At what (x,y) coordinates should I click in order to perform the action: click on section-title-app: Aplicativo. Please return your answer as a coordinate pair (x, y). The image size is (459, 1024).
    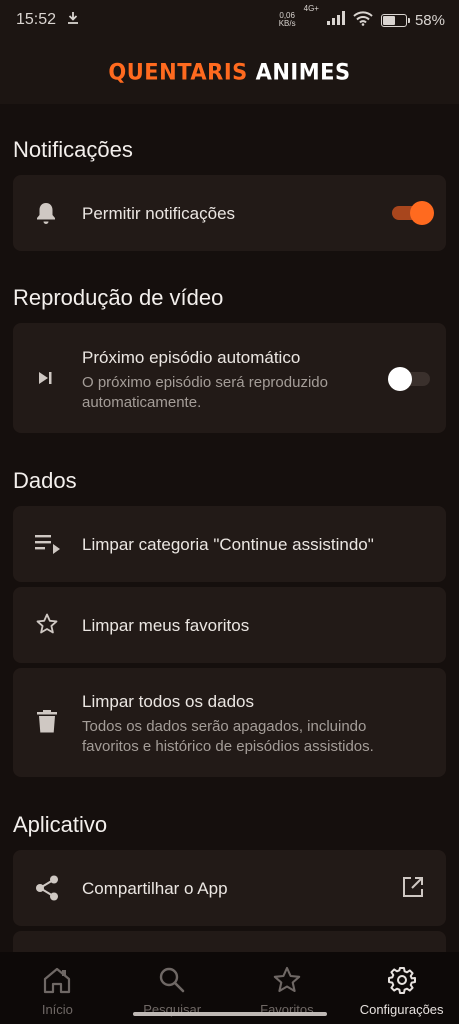
    Looking at the image, I should click on (60, 824).